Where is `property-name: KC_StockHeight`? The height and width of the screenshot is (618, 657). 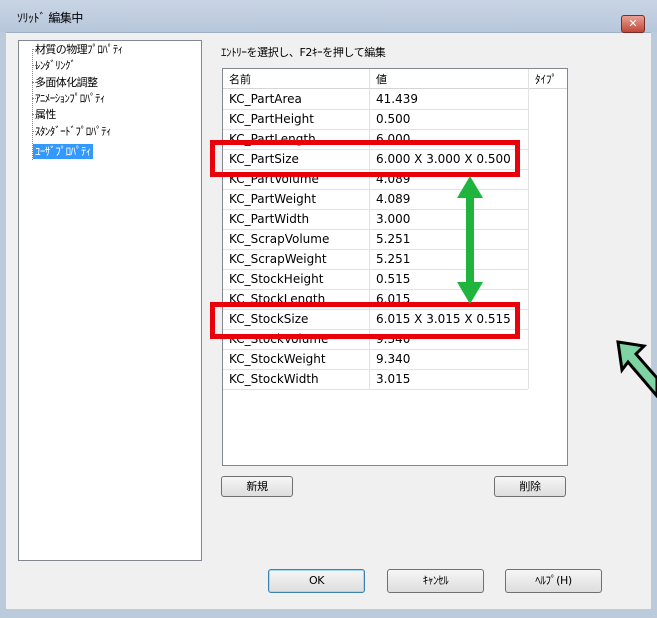 property-name: KC_StockHeight is located at coordinates (276, 279).